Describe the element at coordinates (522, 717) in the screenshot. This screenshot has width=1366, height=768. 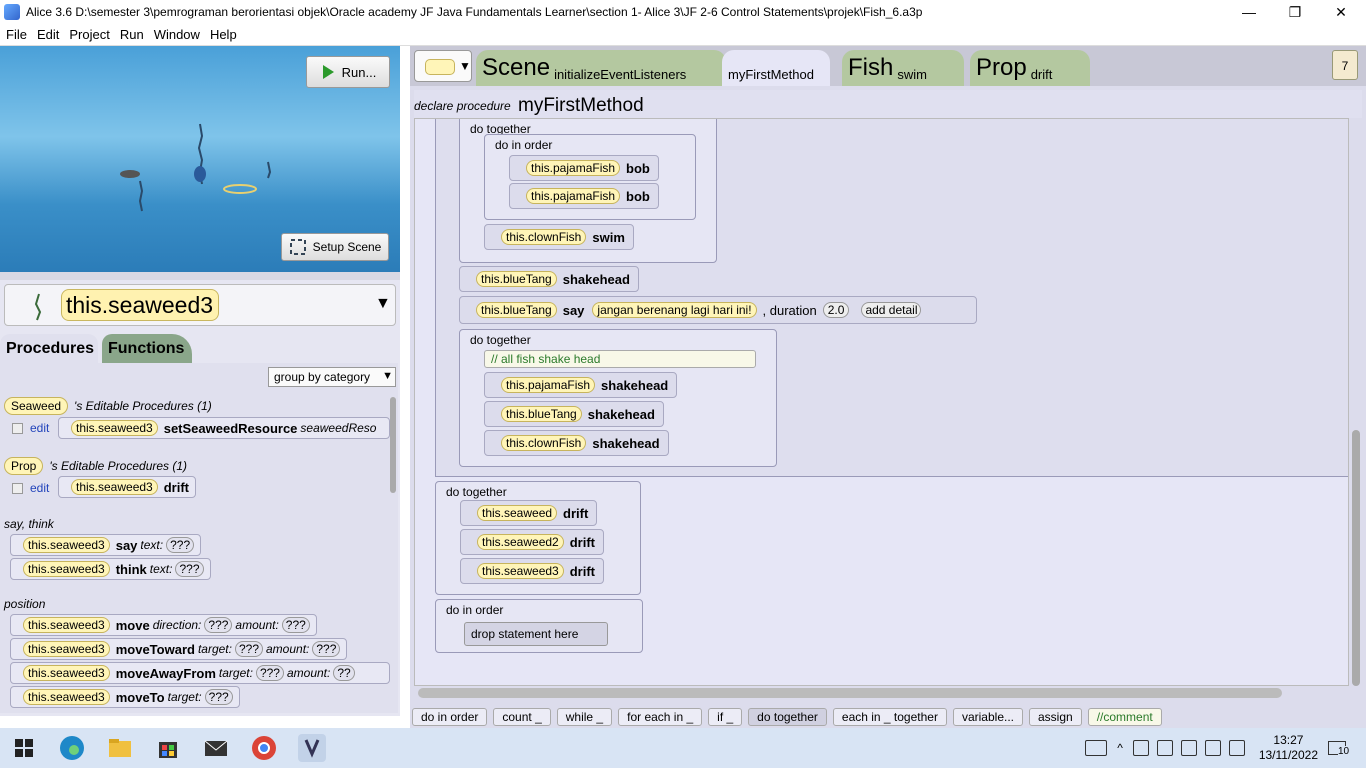
I see `count-button: count _` at that location.